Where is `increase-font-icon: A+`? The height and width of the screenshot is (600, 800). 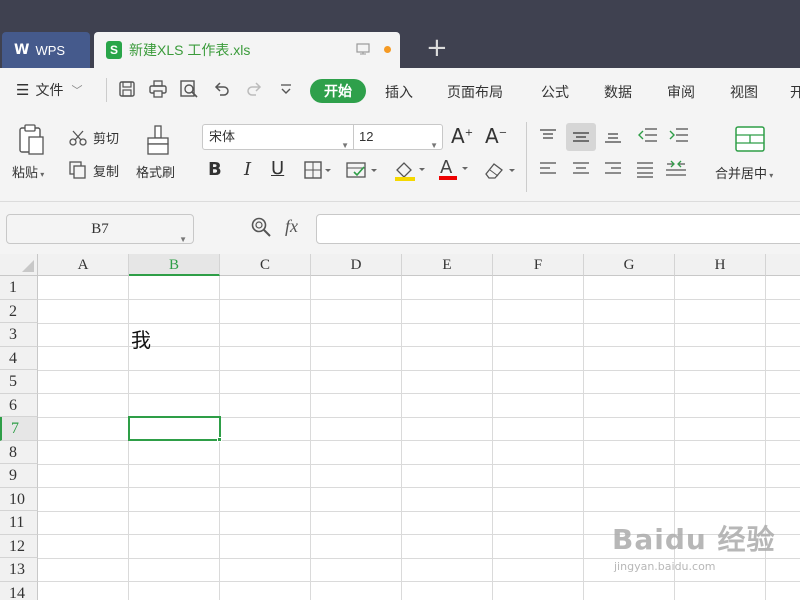
increase-font-icon: A+ is located at coordinates (462, 136).